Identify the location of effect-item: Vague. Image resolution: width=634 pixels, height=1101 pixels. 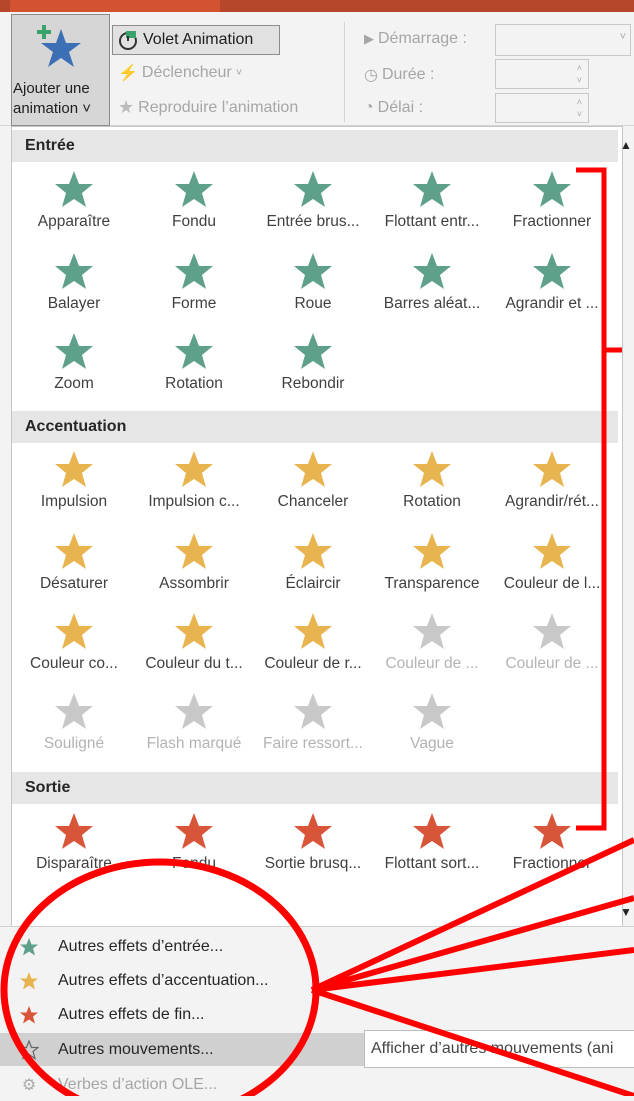
(432, 722).